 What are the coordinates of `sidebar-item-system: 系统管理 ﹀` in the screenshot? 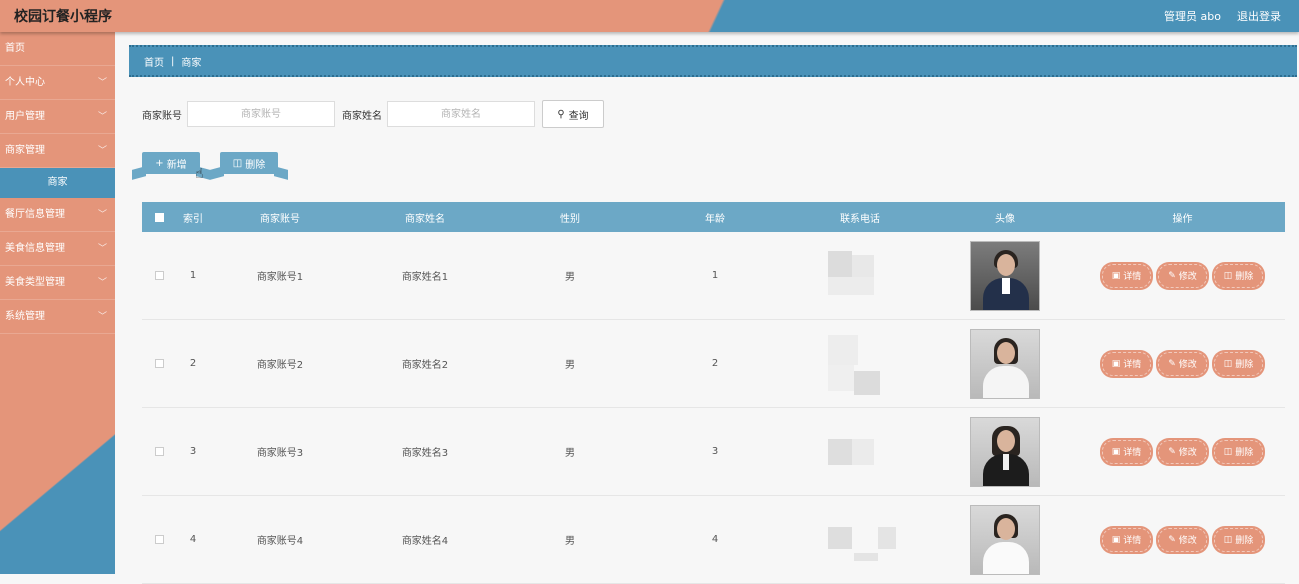 It's located at (57, 317).